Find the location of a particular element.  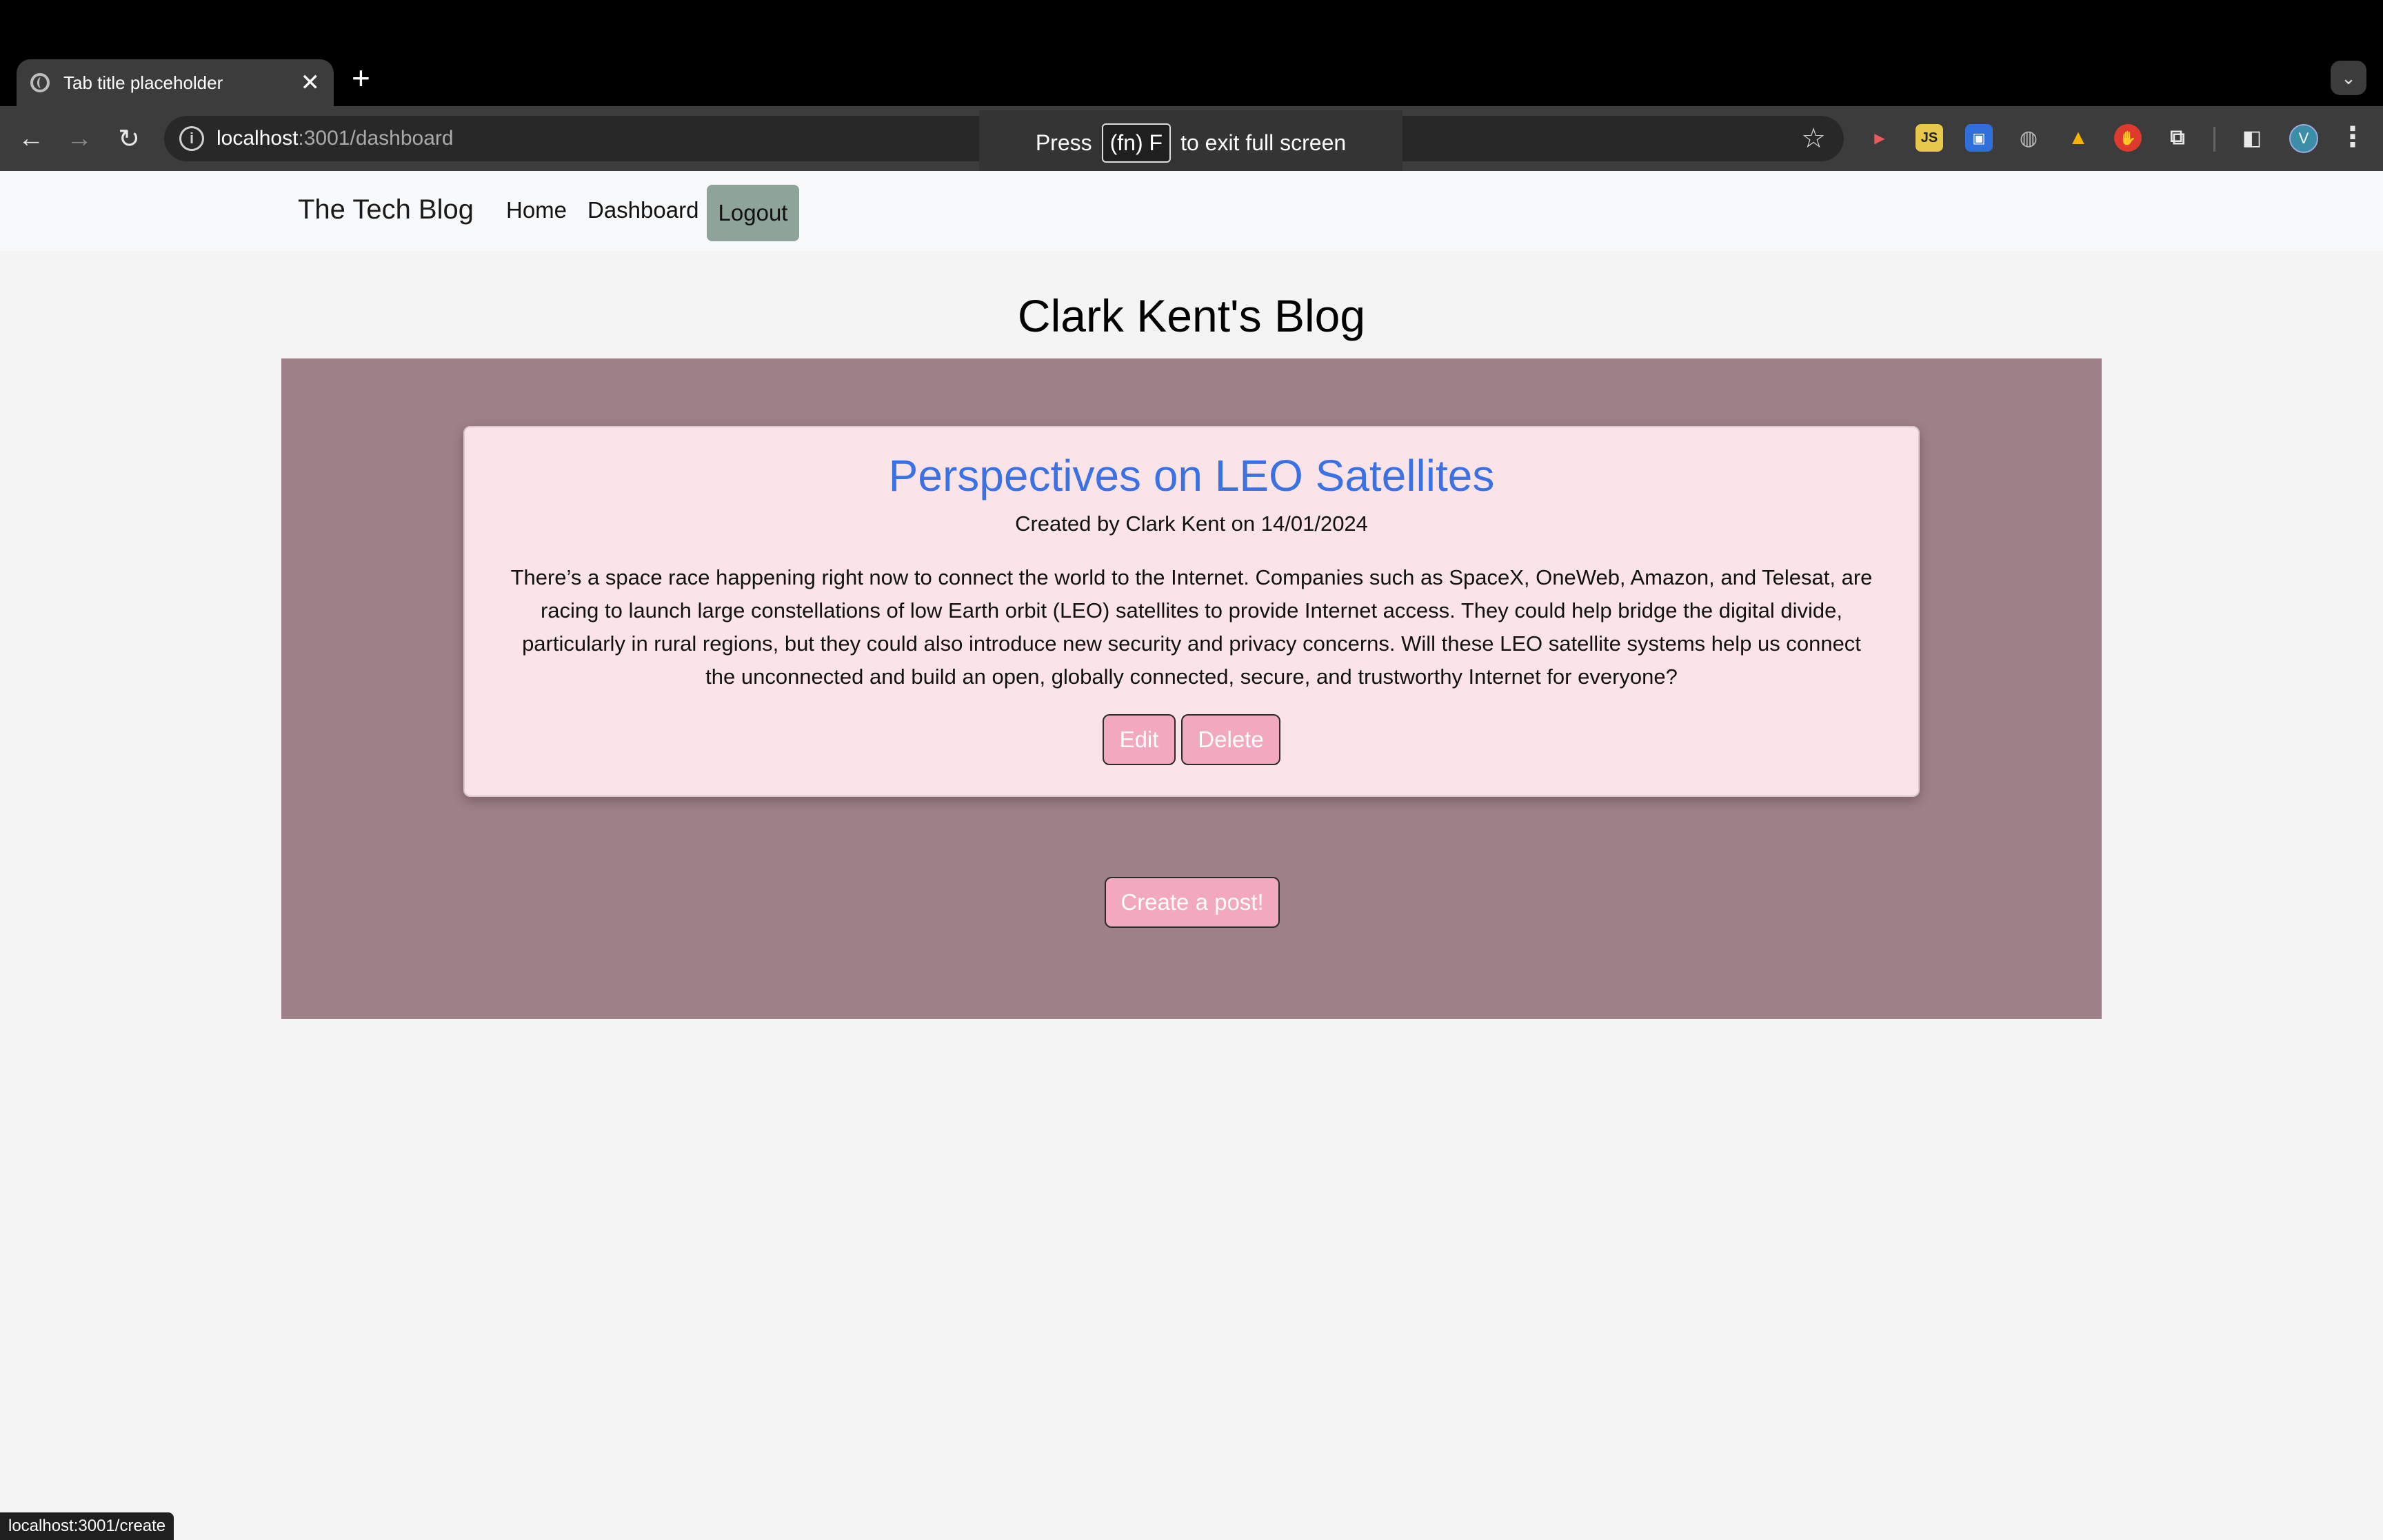

url-text: localhost:3001/dashboard is located at coordinates (335, 138).